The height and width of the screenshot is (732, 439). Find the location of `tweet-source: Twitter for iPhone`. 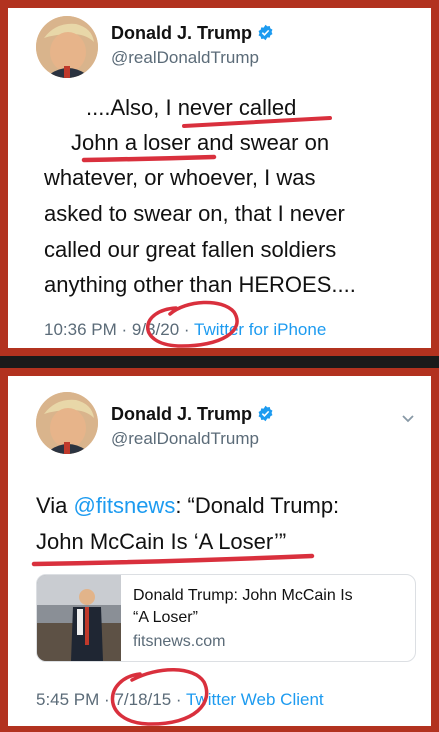

tweet-source: Twitter for iPhone is located at coordinates (260, 329).